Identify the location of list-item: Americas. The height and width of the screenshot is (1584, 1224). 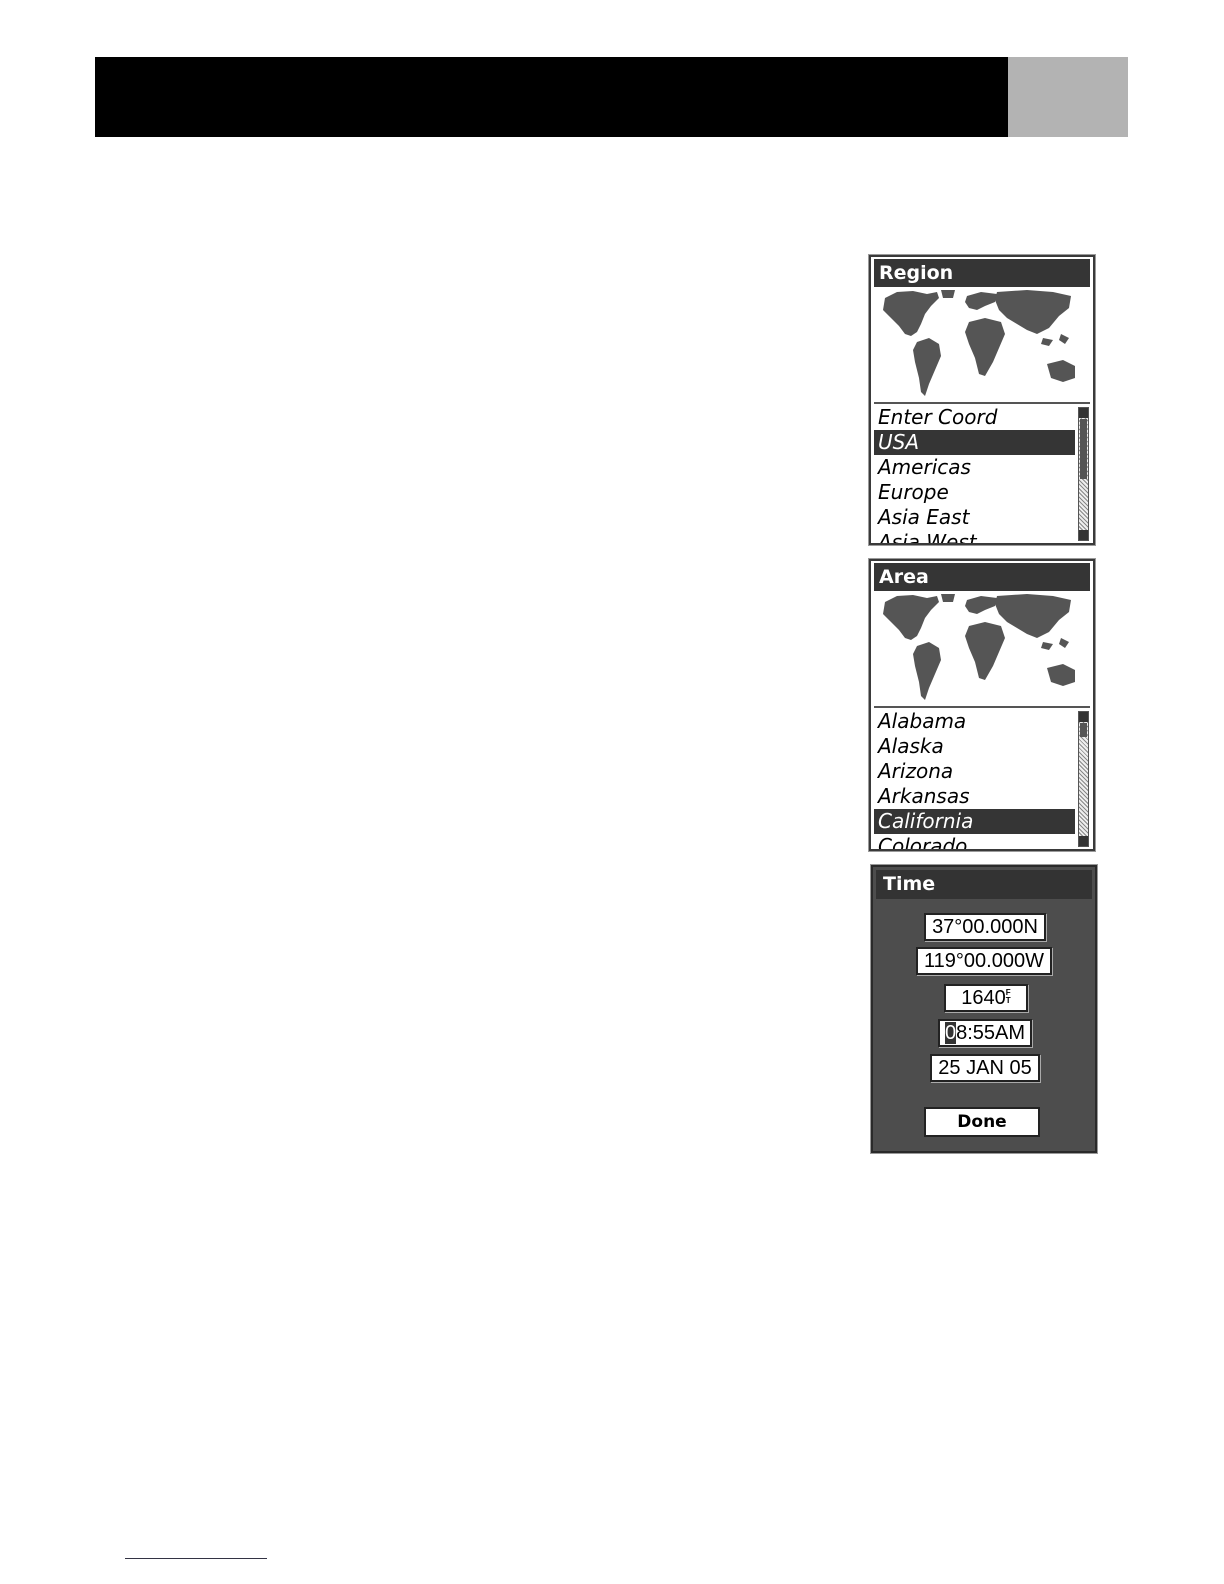
(974, 467).